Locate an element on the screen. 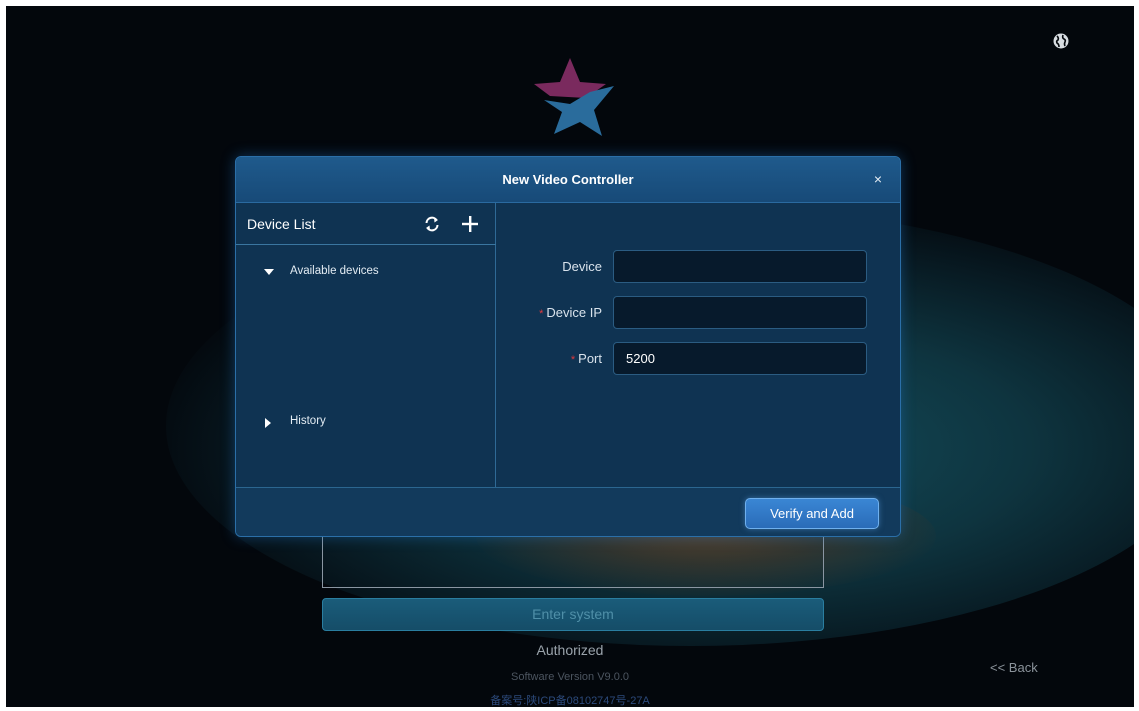 The width and height of the screenshot is (1139, 711). logo-star-icon is located at coordinates (574, 97).